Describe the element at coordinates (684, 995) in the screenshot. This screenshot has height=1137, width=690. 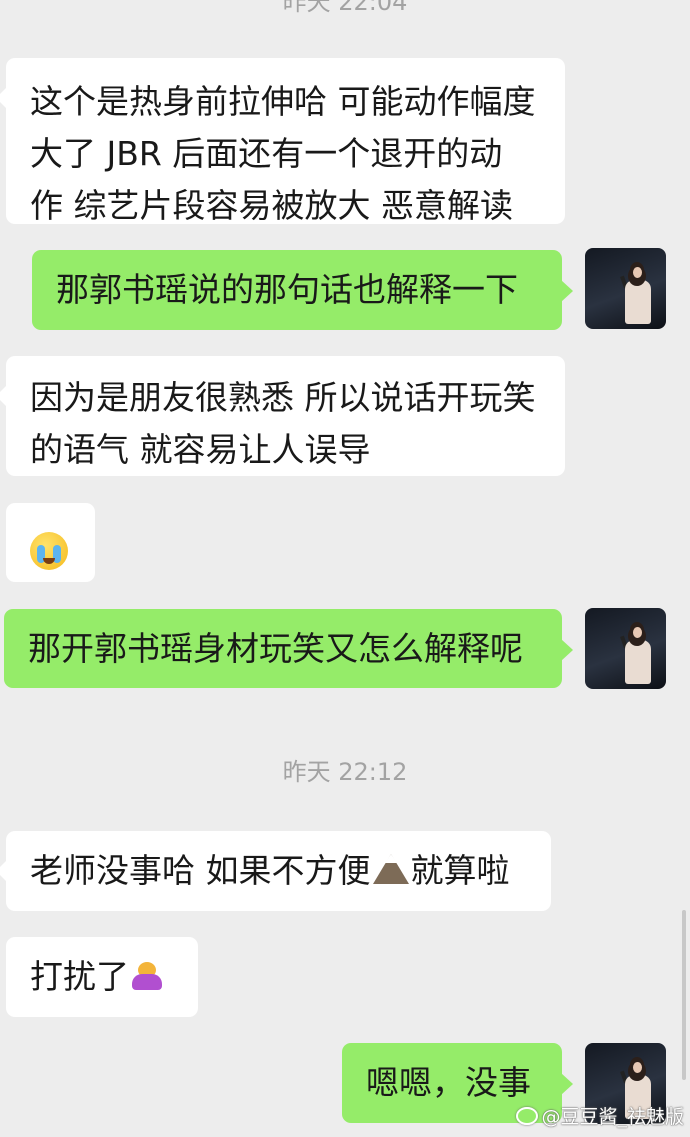
I see `scrollbar` at that location.